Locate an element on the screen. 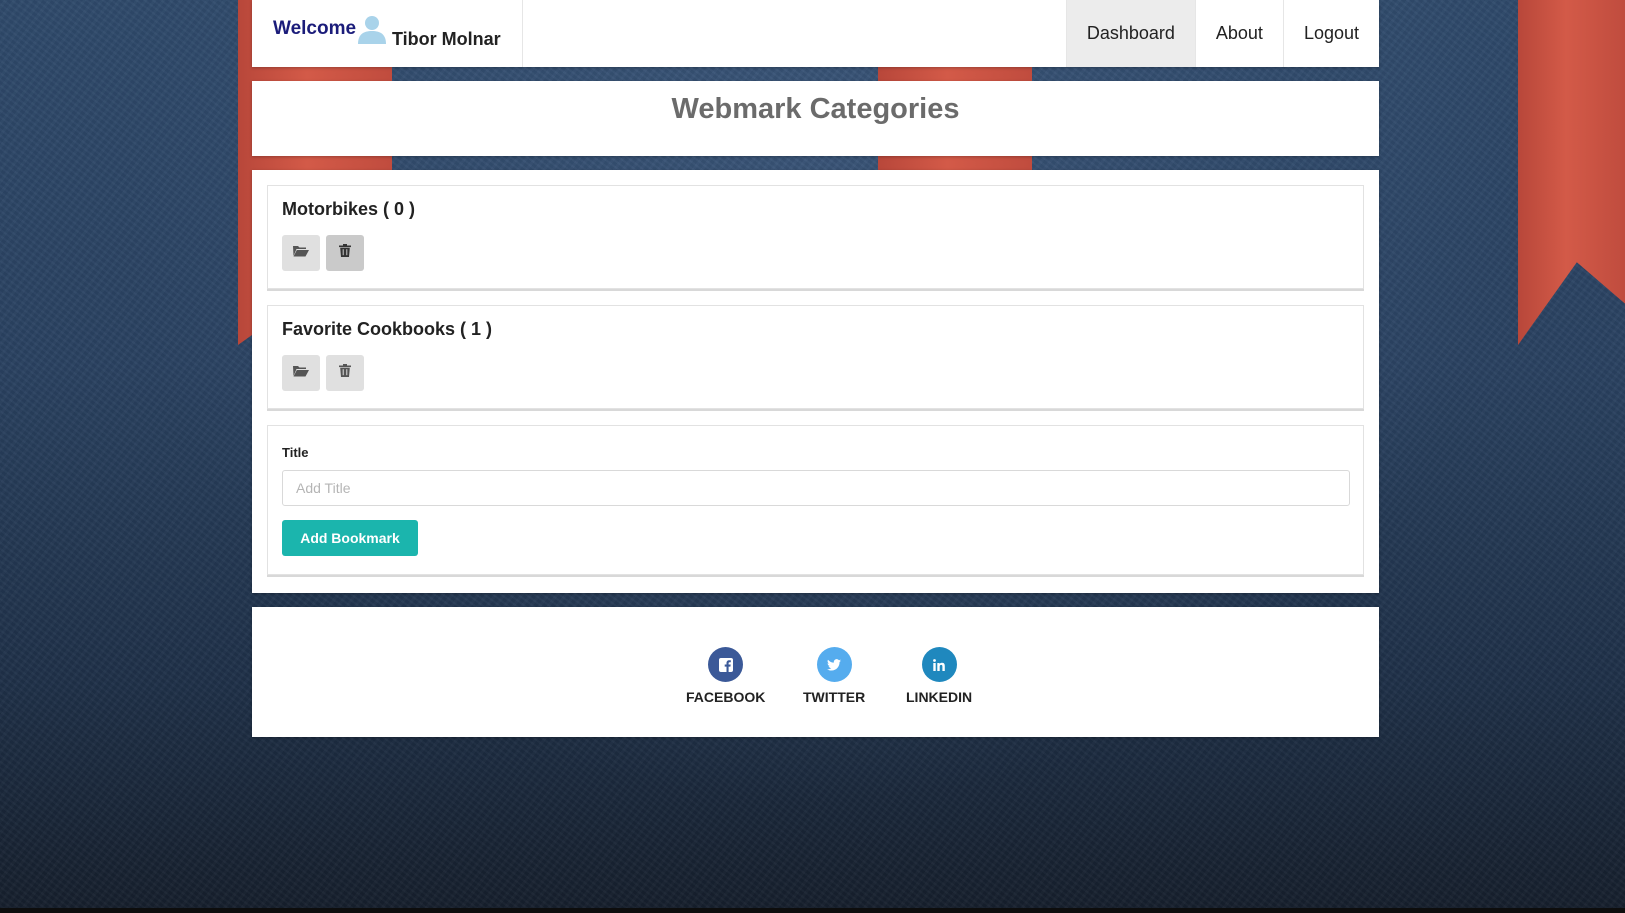 Image resolution: width=1625 pixels, height=913 pixels. page-title: Webmark Categories is located at coordinates (815, 109).